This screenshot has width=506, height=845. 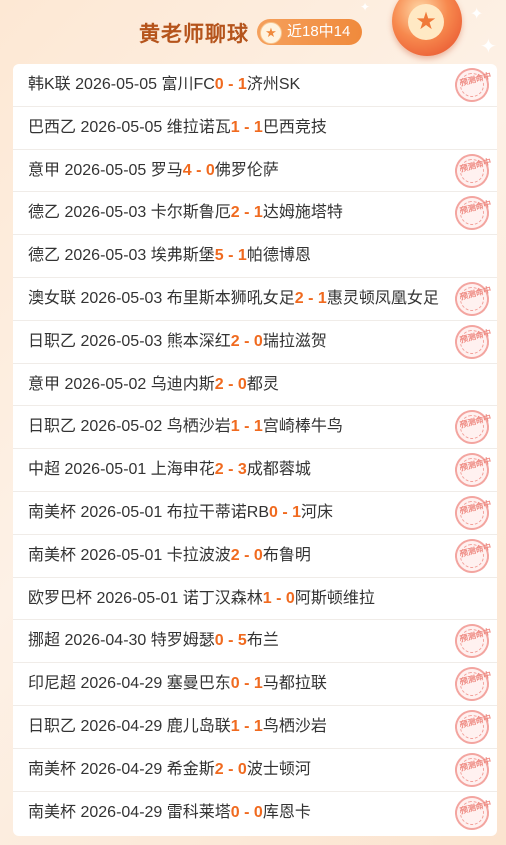 What do you see at coordinates (44, 470) in the screenshot?
I see `match-league: 中超` at bounding box center [44, 470].